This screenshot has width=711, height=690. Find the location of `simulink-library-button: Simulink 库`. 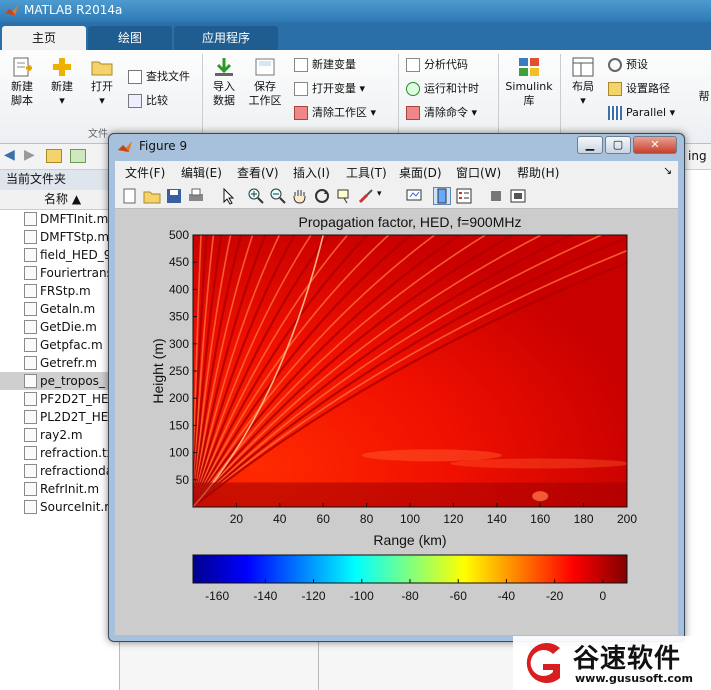

simulink-library-button: Simulink 库 is located at coordinates (529, 82).